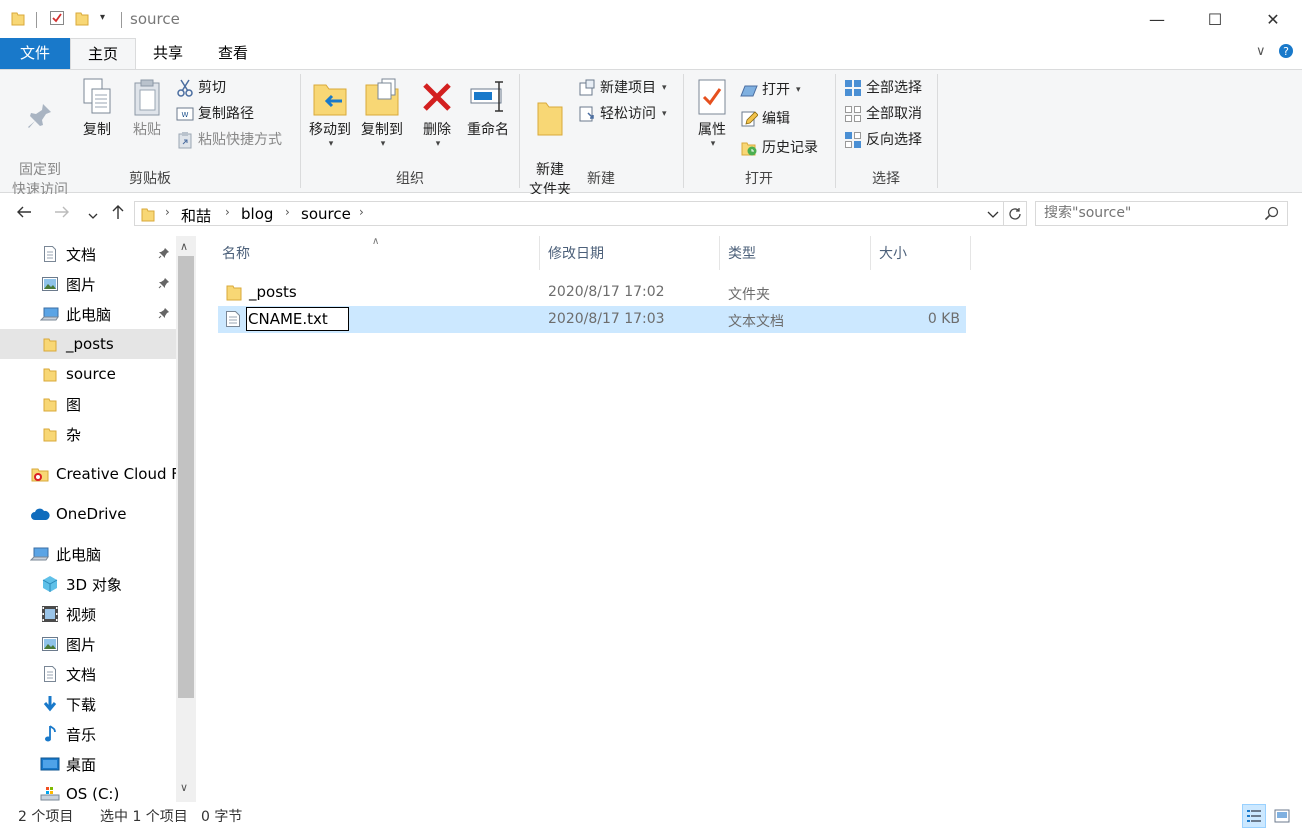  I want to click on cut-button: 剪切, so click(201, 88).